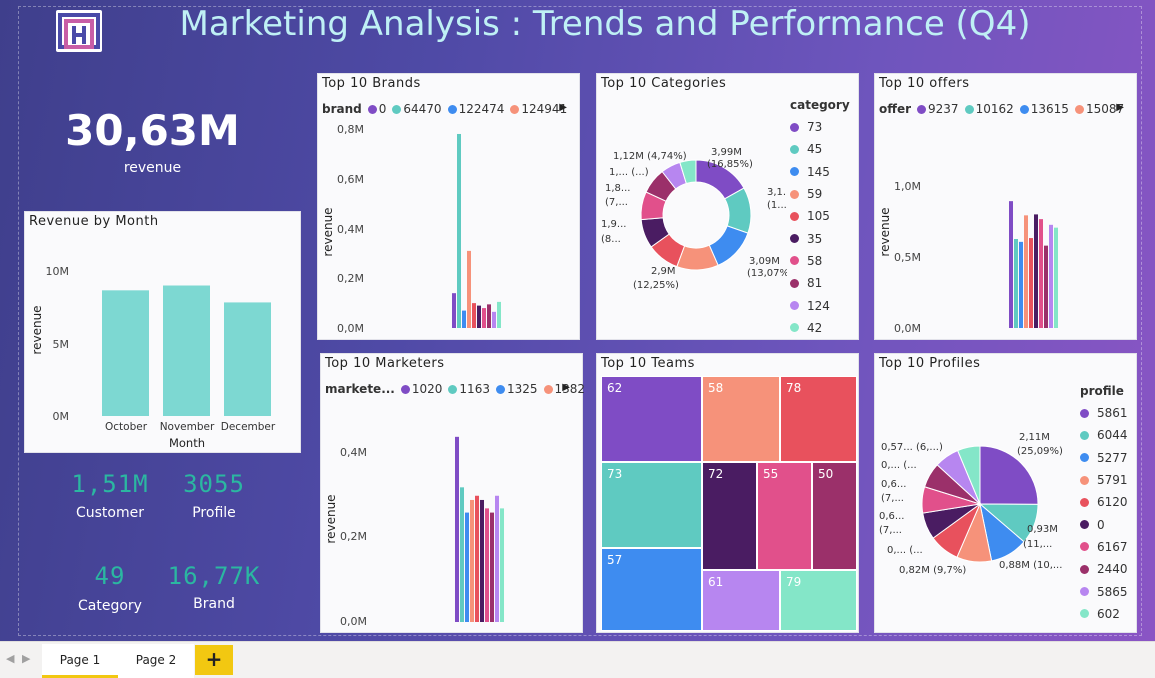 The image size is (1155, 678). What do you see at coordinates (741, 419) in the screenshot?
I see `treemap-cell: 58` at bounding box center [741, 419].